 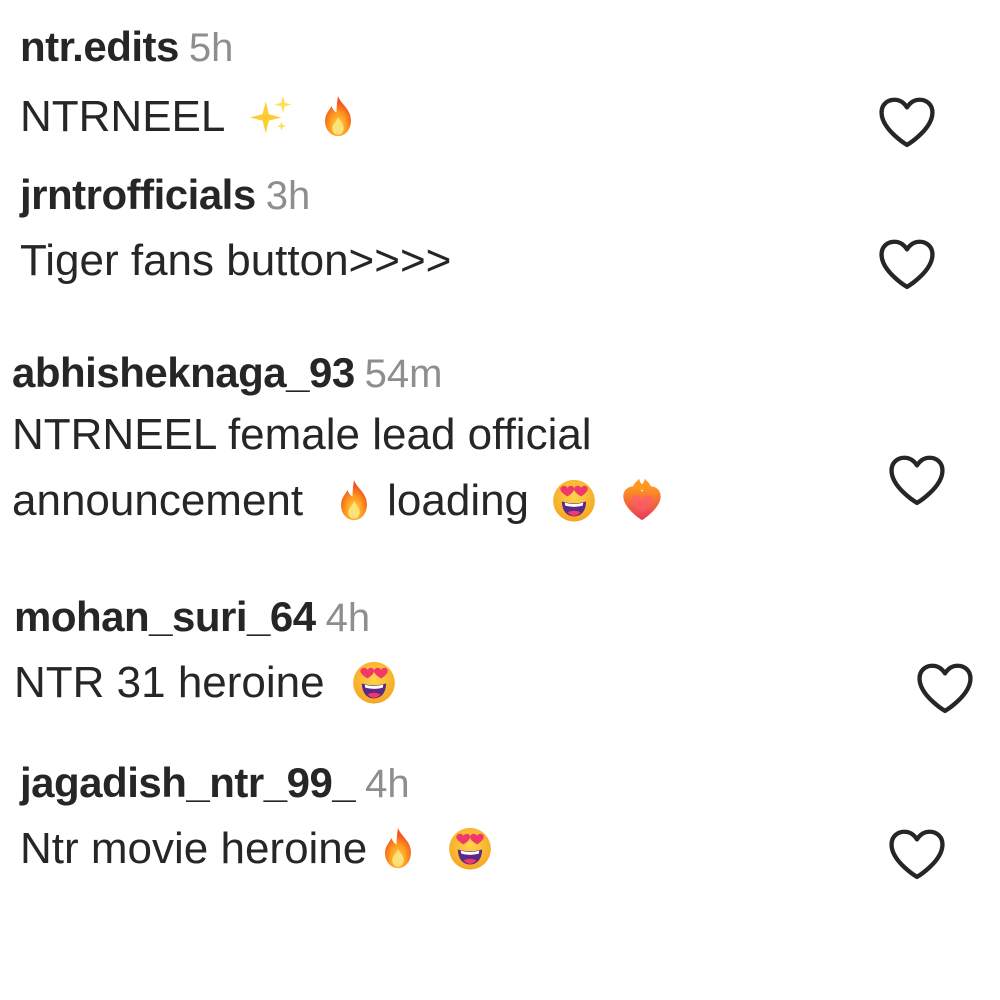 I want to click on comment-text-content: Tiger fans button>>>>, so click(x=236, y=260).